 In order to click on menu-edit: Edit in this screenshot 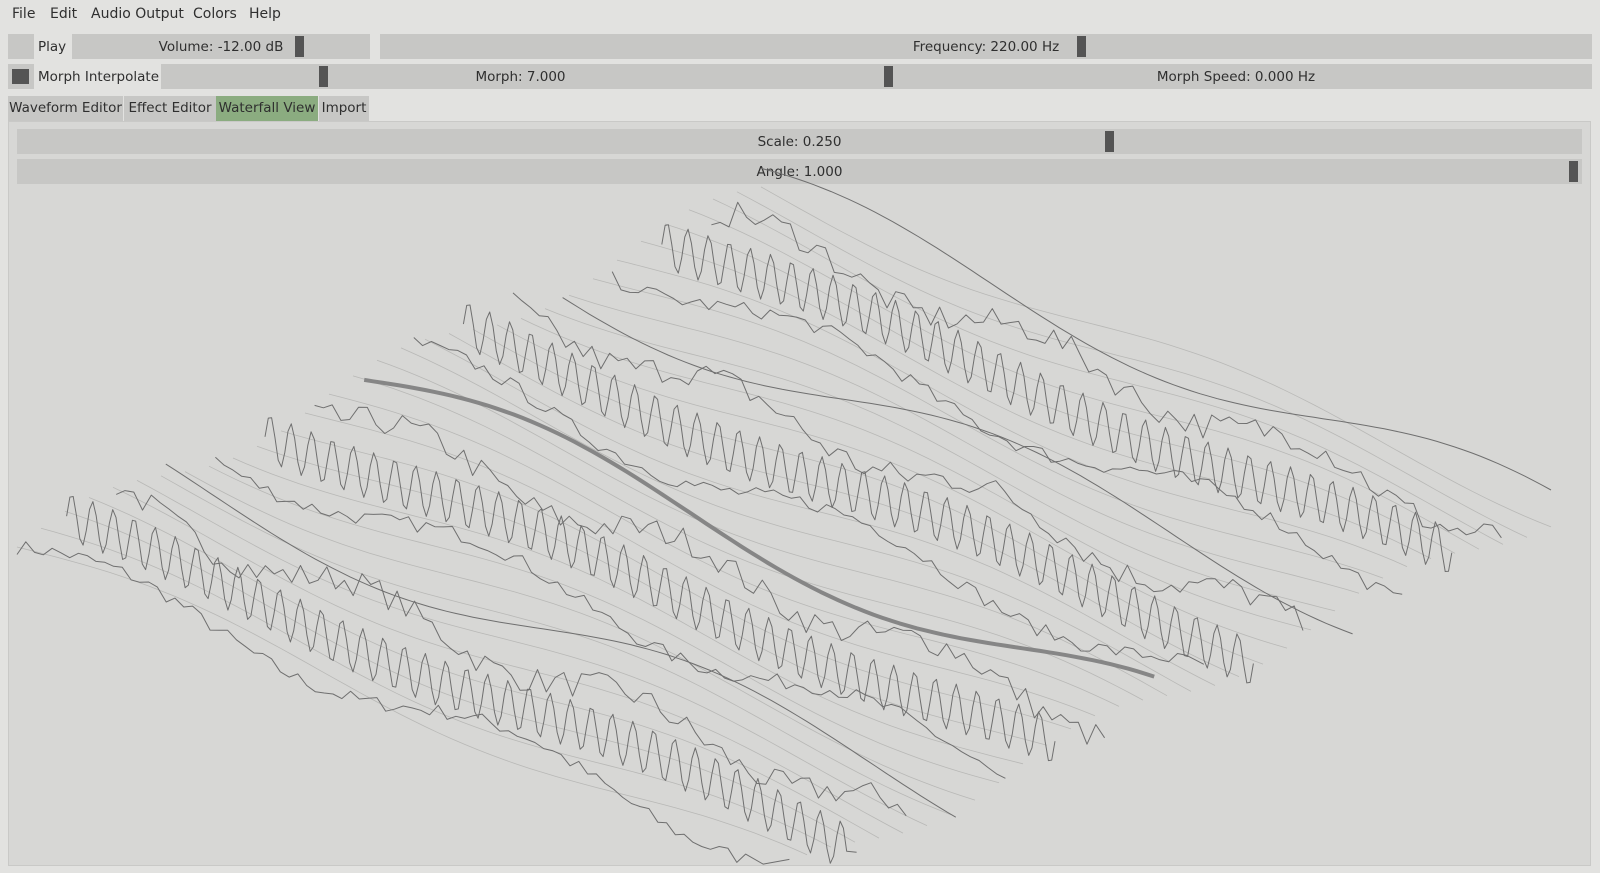, I will do `click(63, 14)`.